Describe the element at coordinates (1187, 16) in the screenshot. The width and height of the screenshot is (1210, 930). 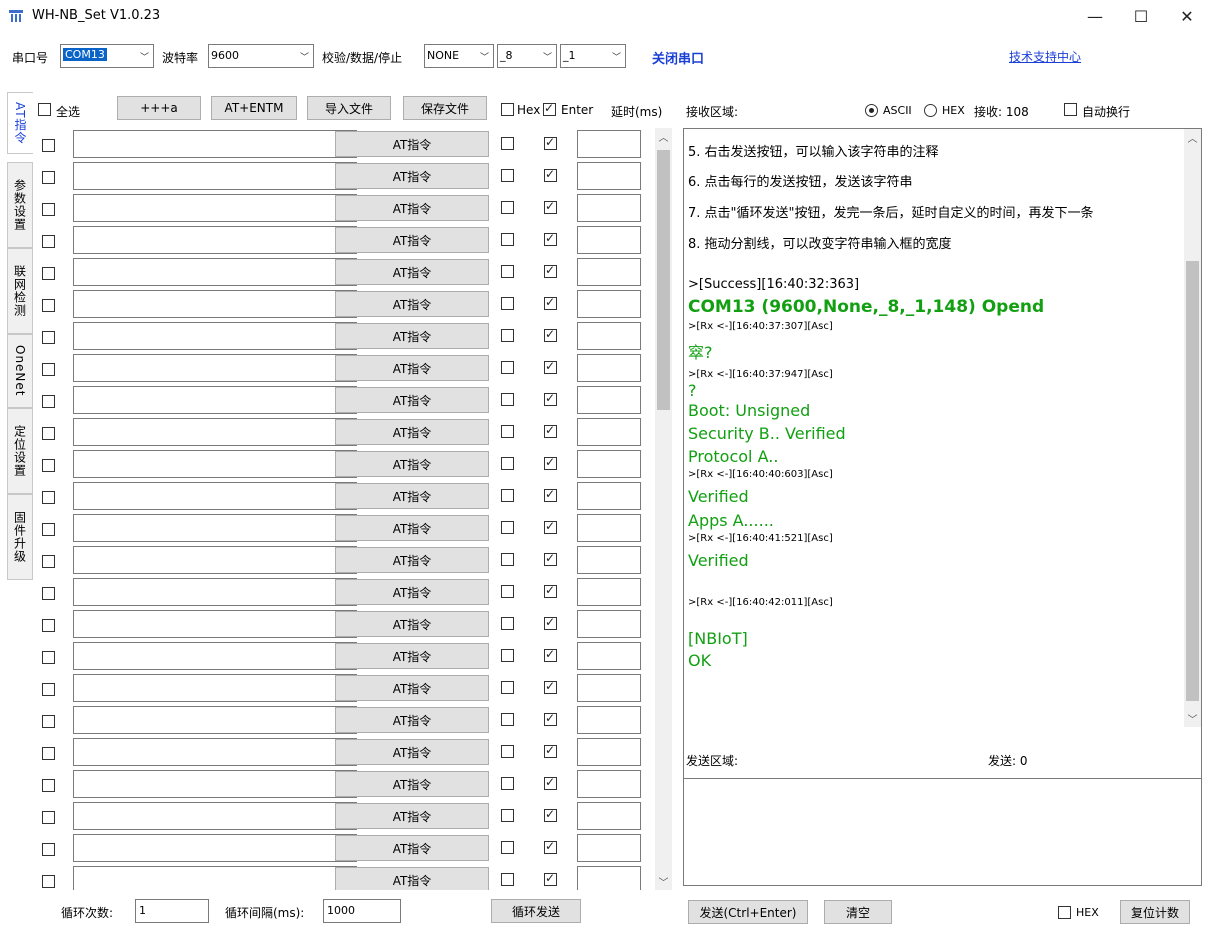
I see `close-button: ✕` at that location.